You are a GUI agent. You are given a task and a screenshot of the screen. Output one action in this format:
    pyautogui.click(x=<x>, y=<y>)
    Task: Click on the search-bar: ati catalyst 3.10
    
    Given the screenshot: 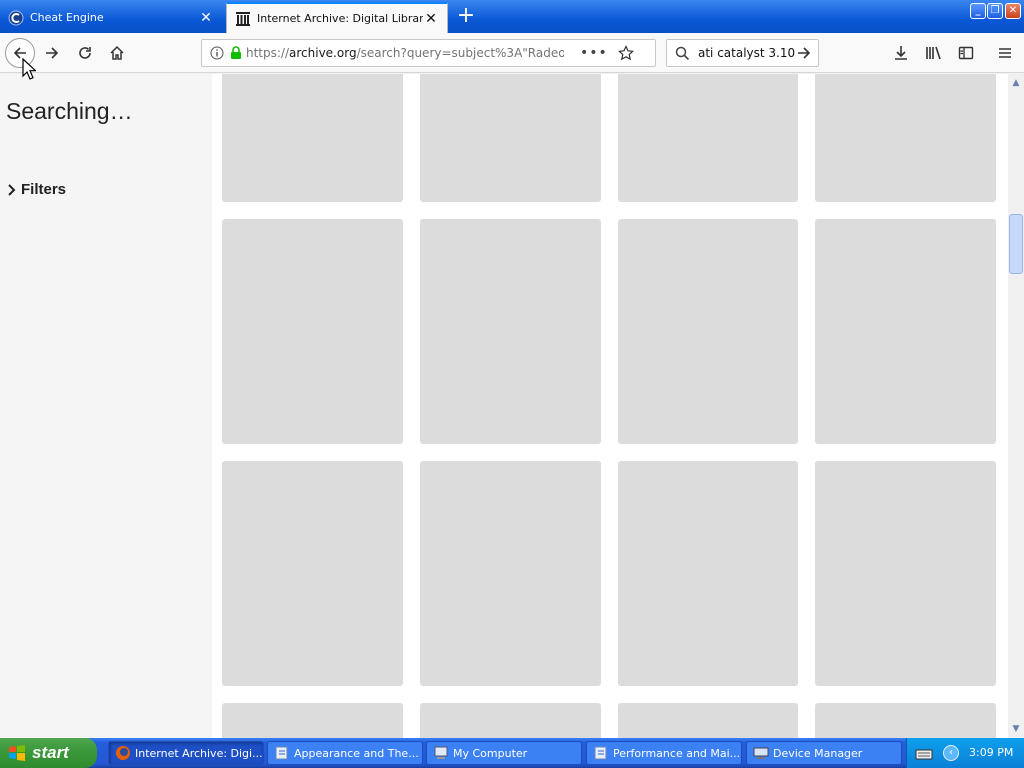 What is the action you would take?
    pyautogui.click(x=742, y=53)
    